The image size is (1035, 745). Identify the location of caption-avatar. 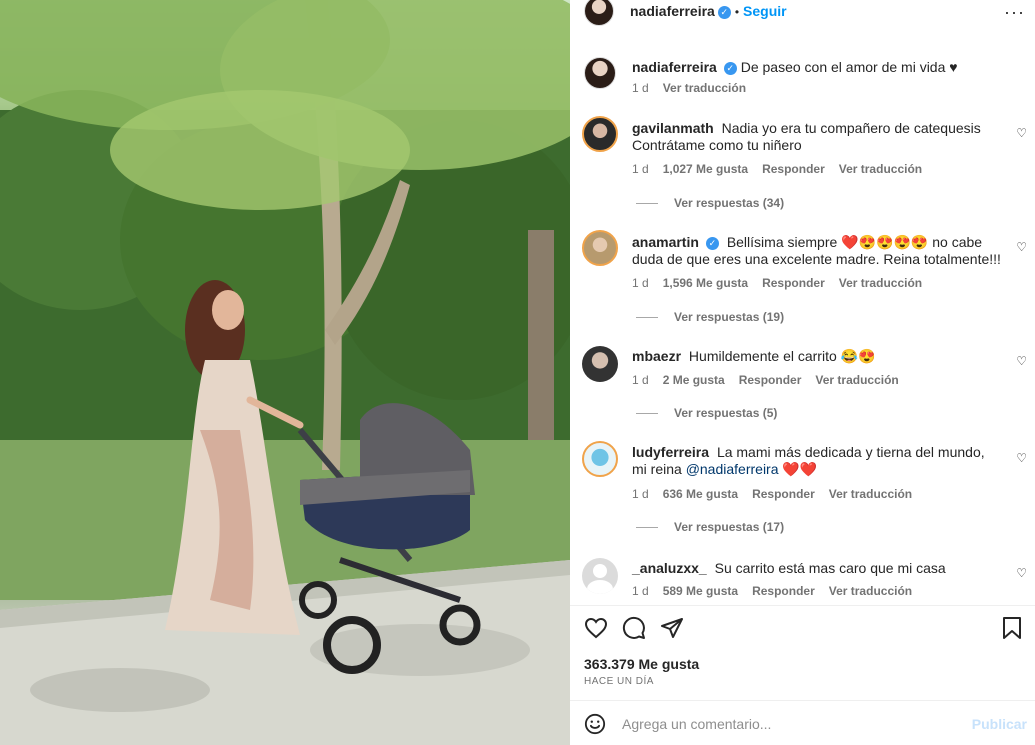
(600, 73).